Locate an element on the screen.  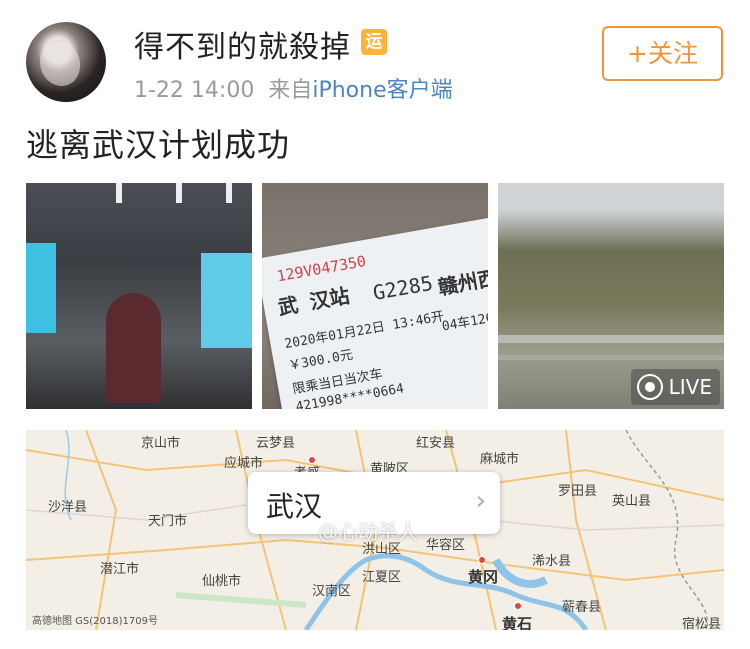
map-provider: 高德地图 GS(2018)1709号 is located at coordinates (95, 621).